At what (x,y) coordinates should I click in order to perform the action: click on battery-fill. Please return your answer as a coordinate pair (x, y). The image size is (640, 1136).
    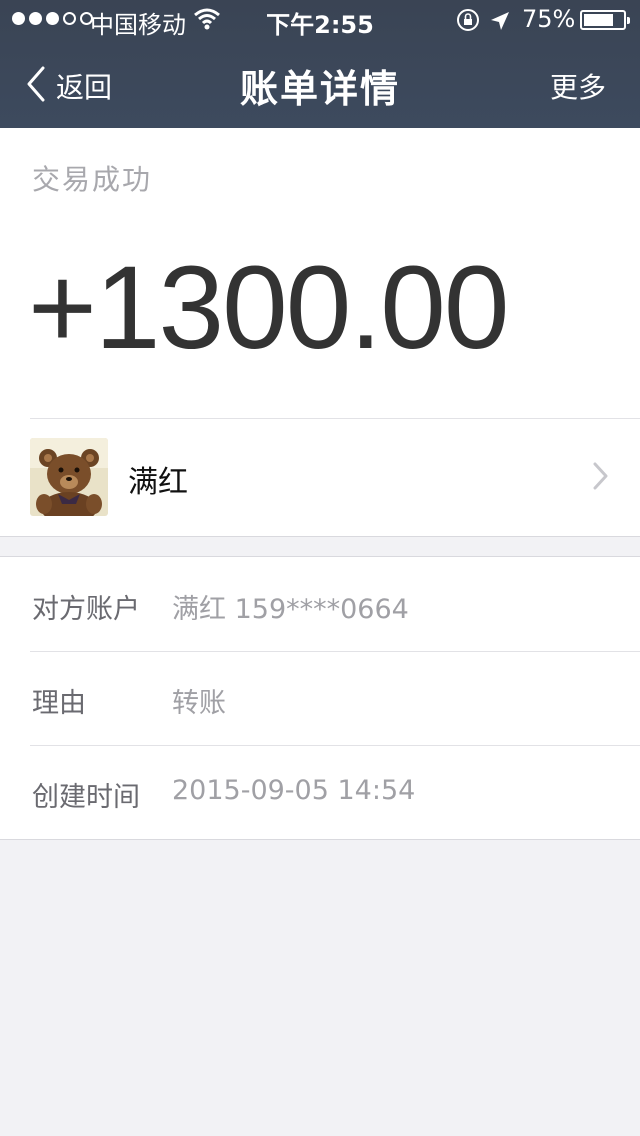
    Looking at the image, I should click on (598, 20).